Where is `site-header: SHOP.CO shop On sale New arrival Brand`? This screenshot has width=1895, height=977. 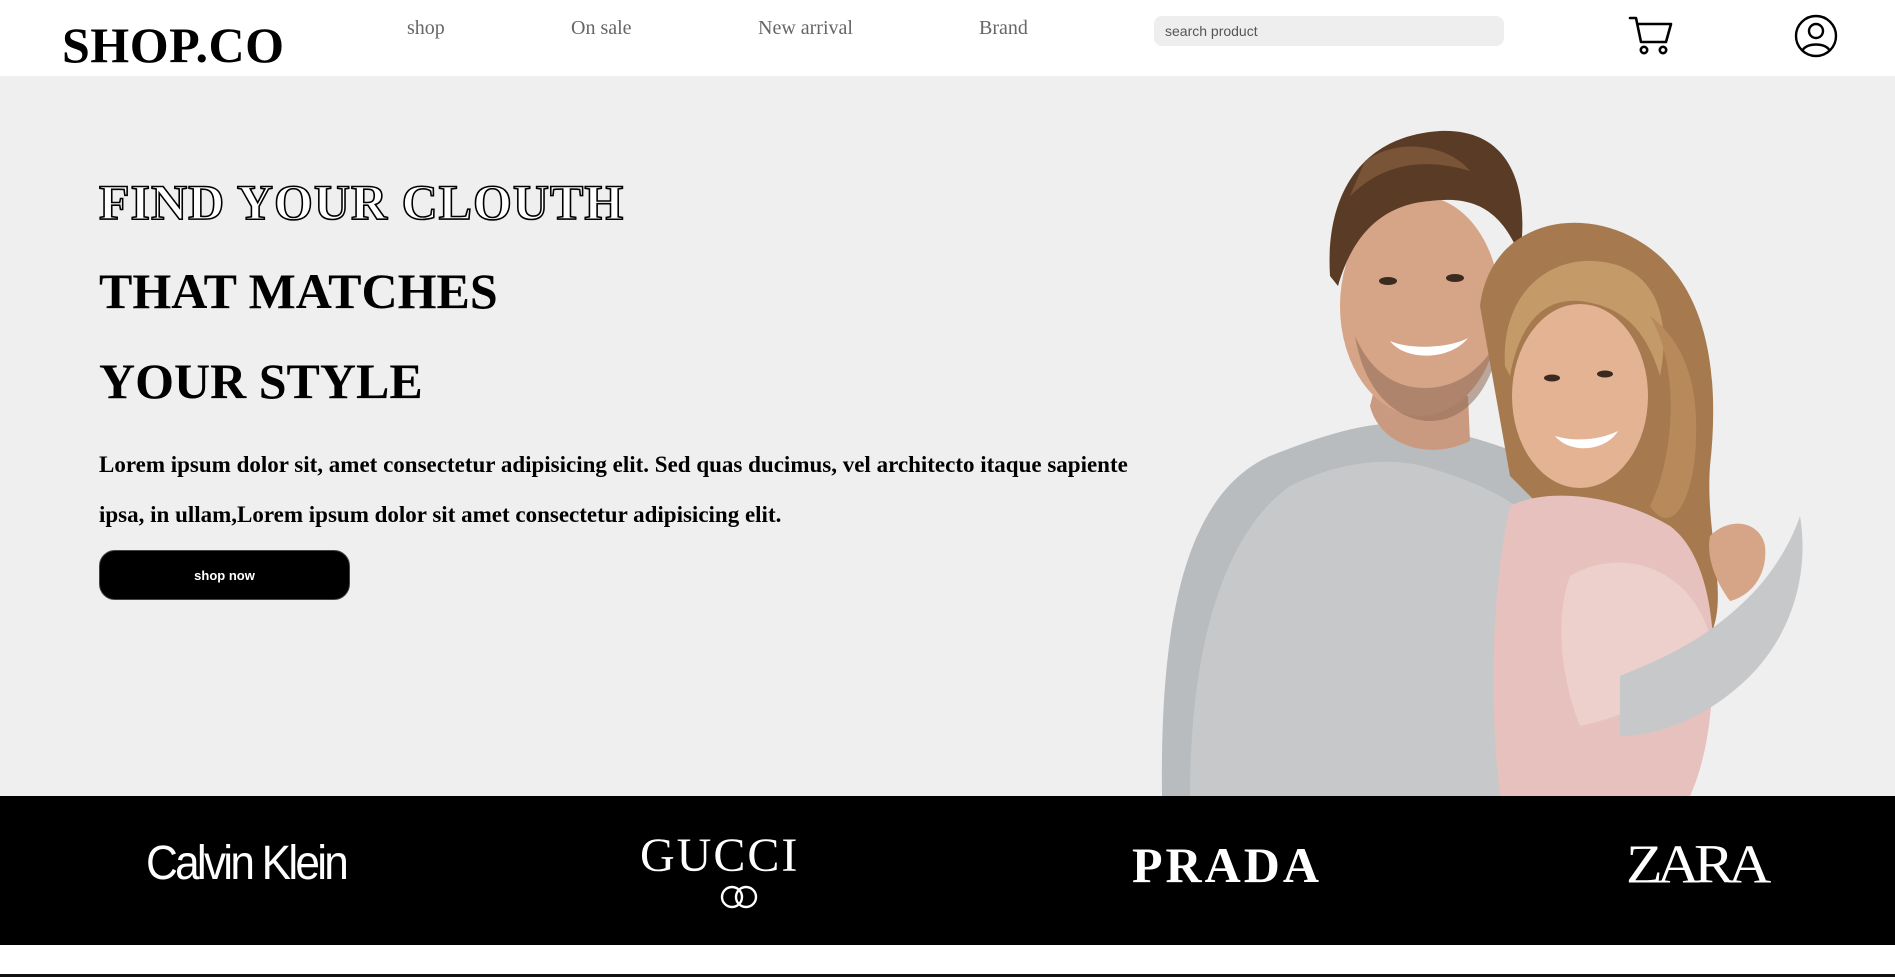
site-header: SHOP.CO shop On sale New arrival Brand is located at coordinates (947, 38).